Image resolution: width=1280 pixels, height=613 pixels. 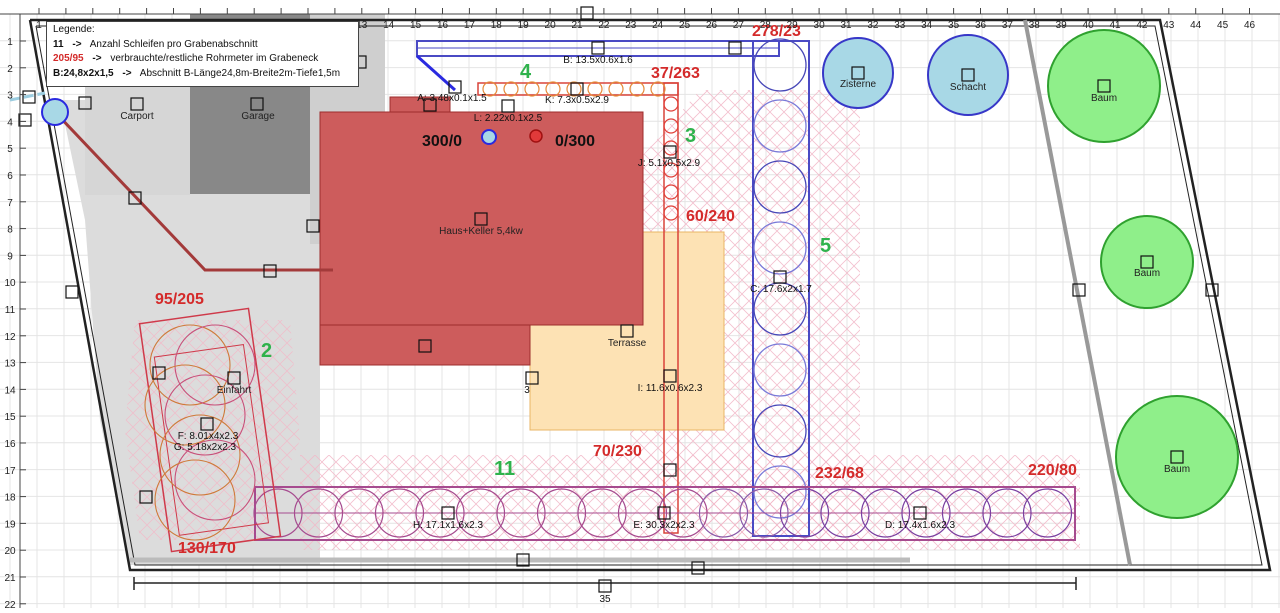 I want to click on ruler-top-label: 19, so click(x=524, y=25).